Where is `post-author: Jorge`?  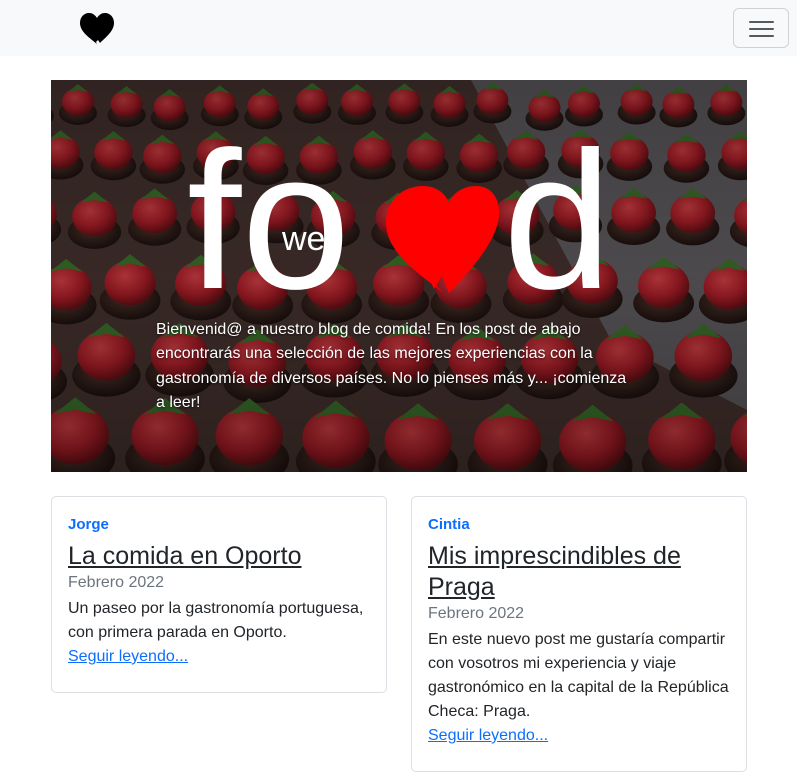
post-author: Jorge is located at coordinates (88, 524).